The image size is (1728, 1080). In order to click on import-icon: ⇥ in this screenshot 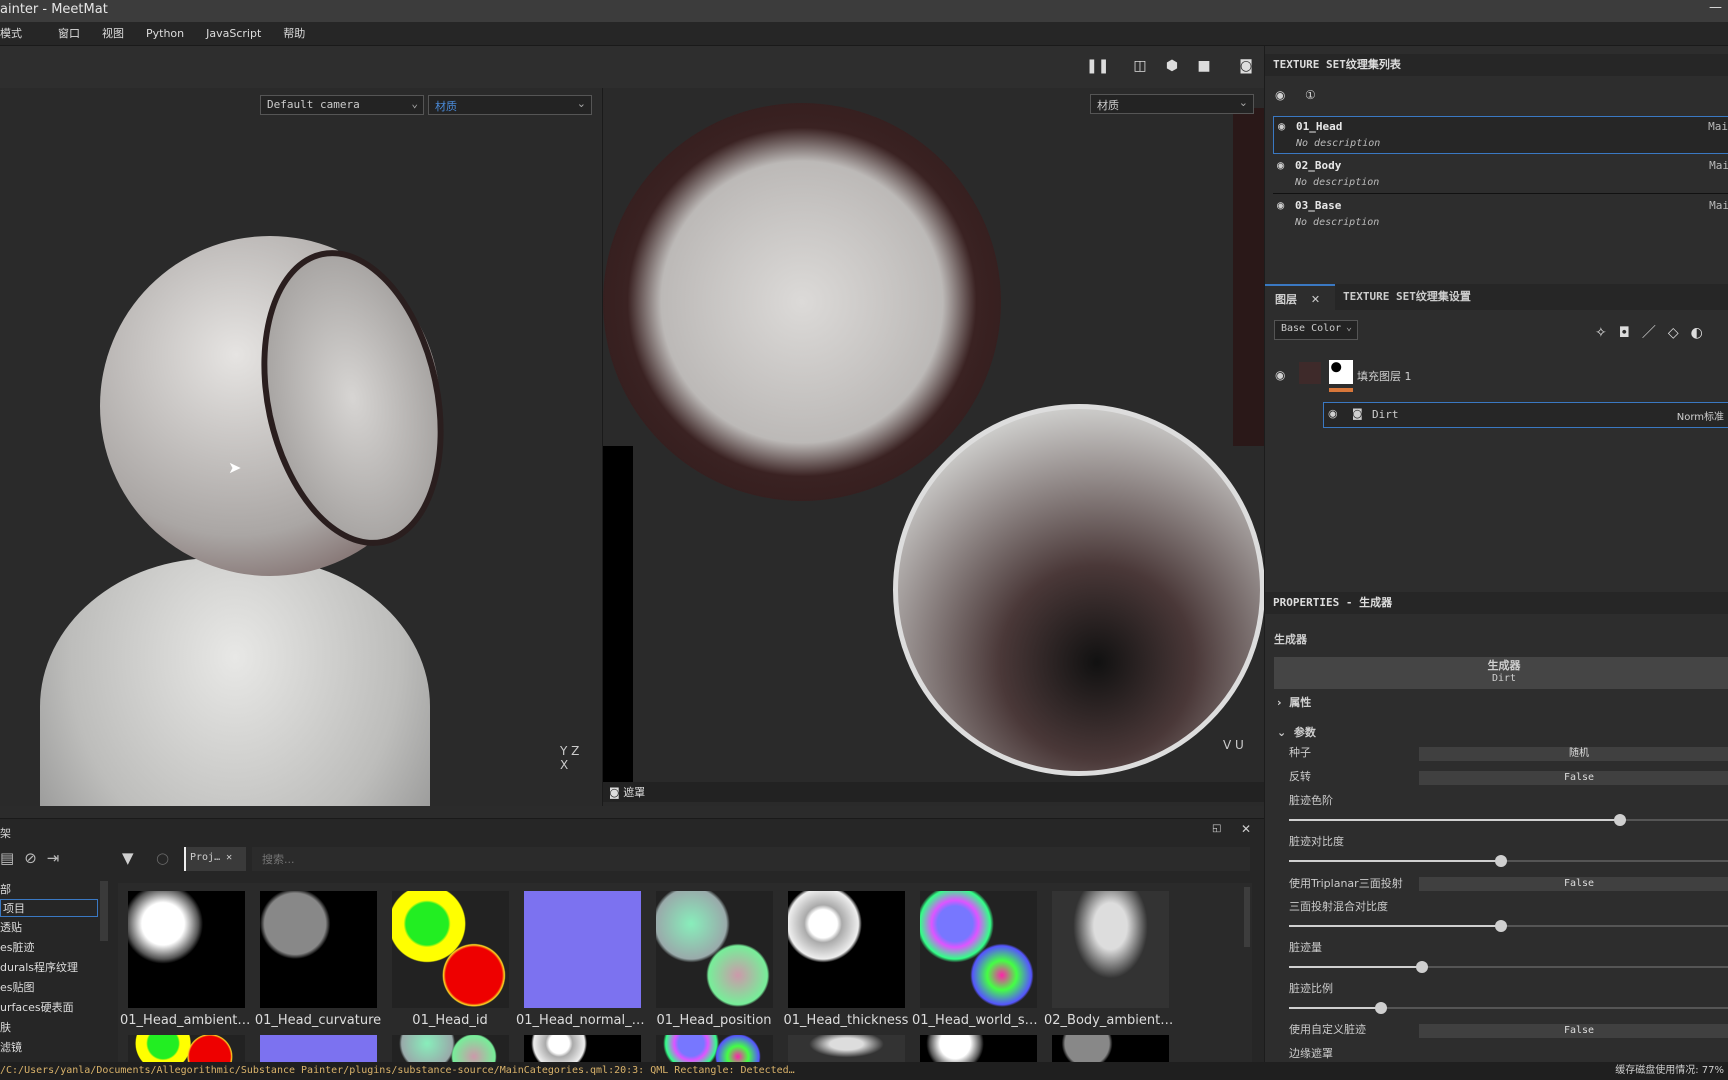, I will do `click(58, 858)`.